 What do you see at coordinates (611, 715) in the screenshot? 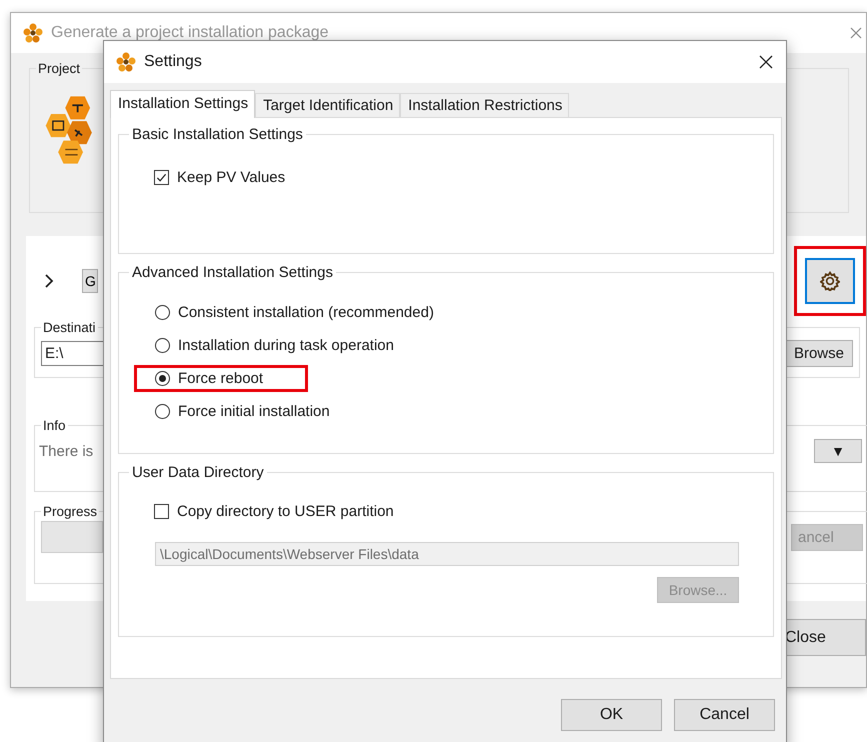
I see `ok-button: OK` at bounding box center [611, 715].